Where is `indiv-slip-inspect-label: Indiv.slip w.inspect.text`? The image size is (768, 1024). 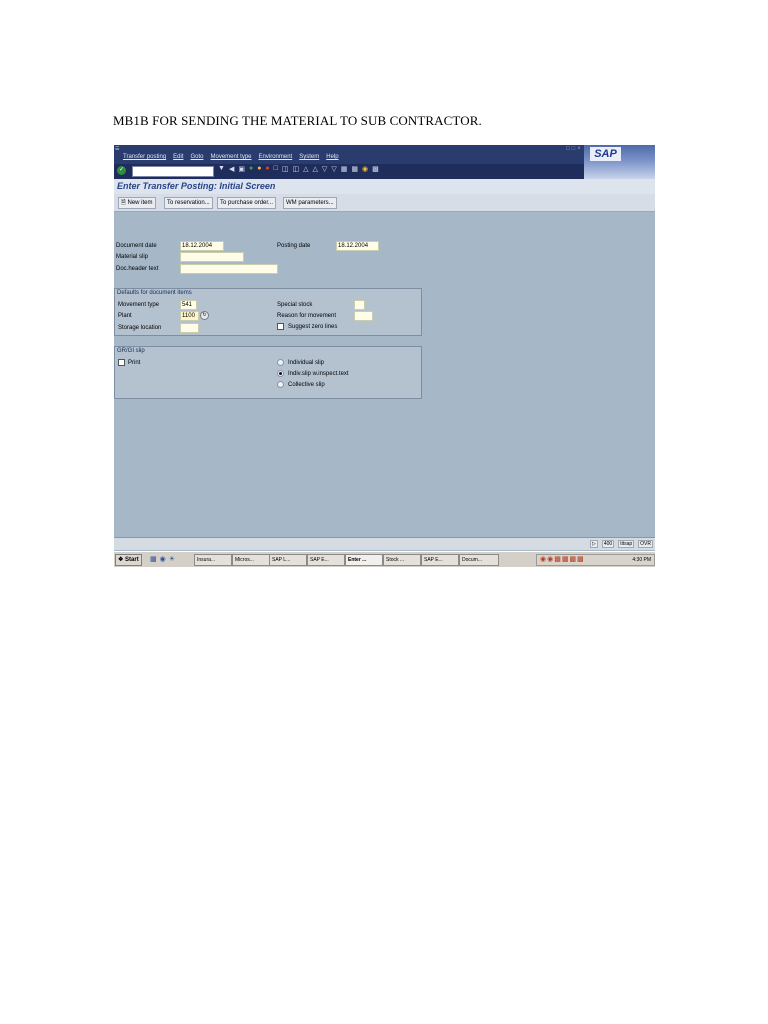 indiv-slip-inspect-label: Indiv.slip w.inspect.text is located at coordinates (318, 374).